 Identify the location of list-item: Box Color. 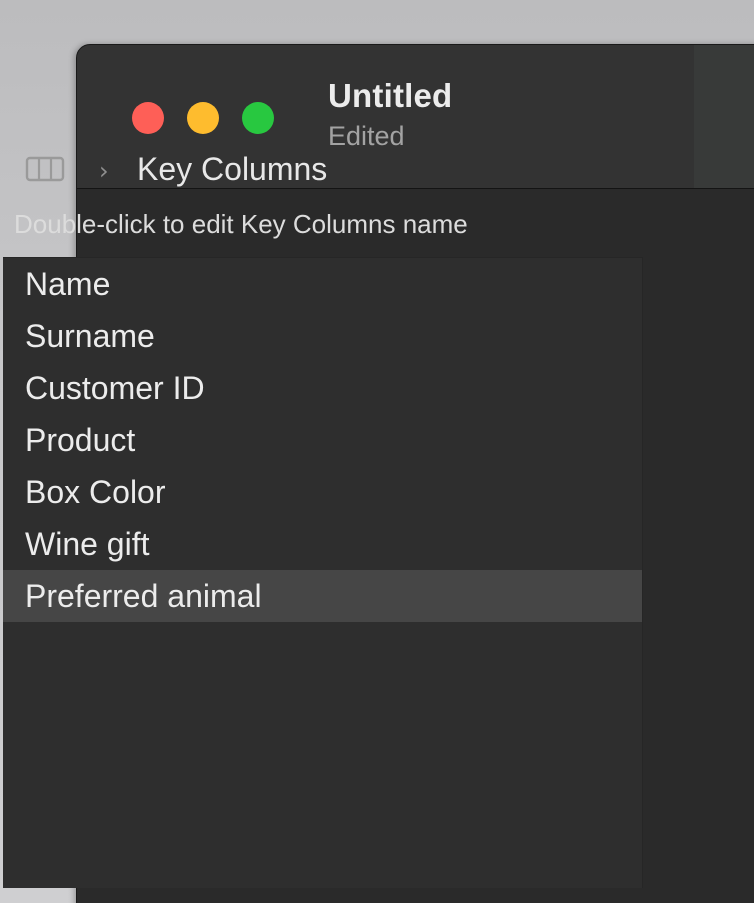
(322, 492).